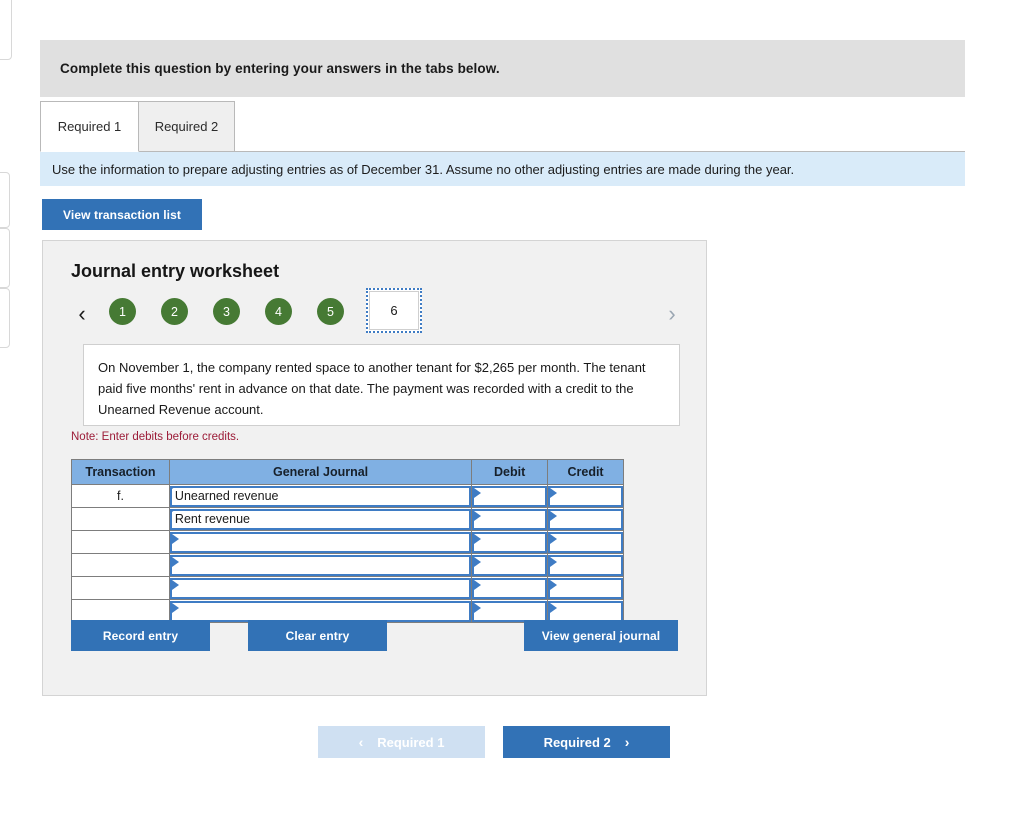 The height and width of the screenshot is (816, 1032). I want to click on header-debit: Debit, so click(510, 472).